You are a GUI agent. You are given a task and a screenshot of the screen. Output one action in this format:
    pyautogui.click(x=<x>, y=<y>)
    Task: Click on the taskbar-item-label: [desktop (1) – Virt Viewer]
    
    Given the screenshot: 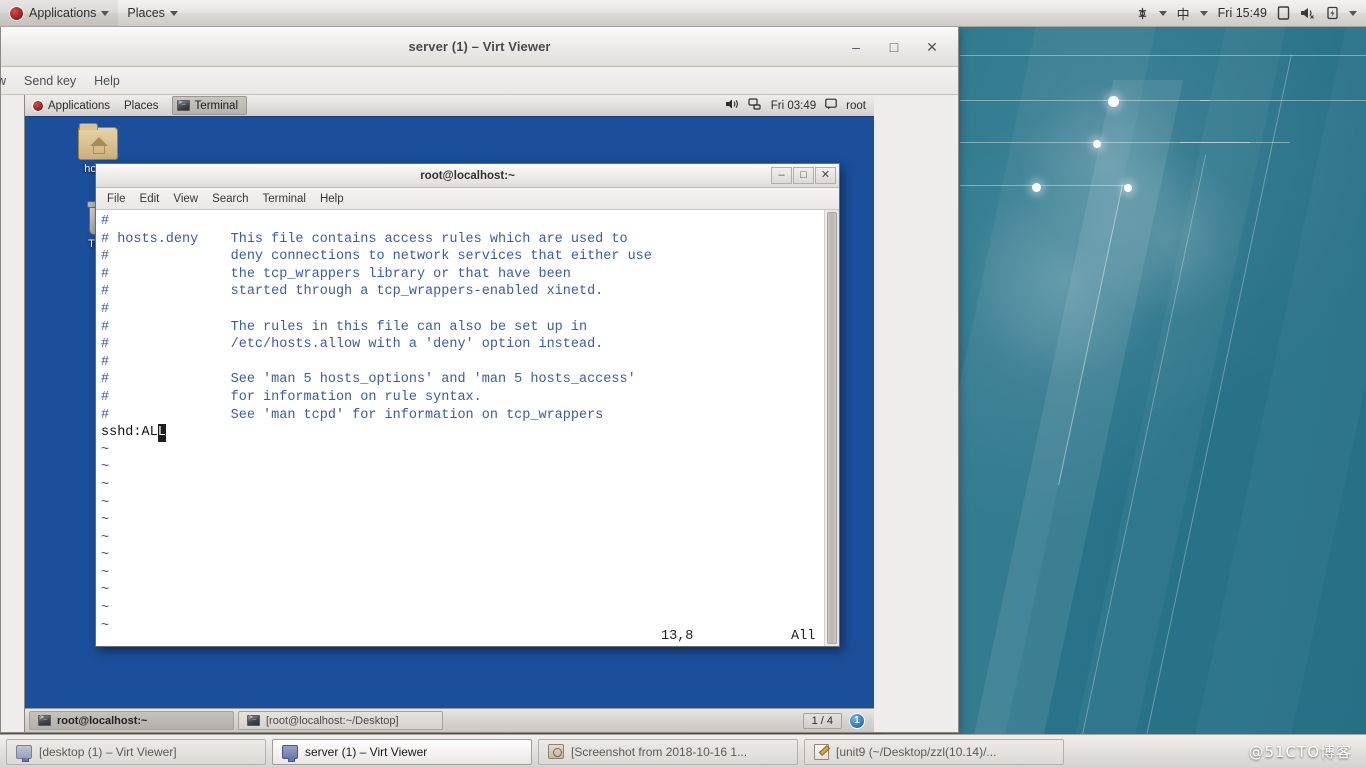 What is the action you would take?
    pyautogui.click(x=108, y=751)
    